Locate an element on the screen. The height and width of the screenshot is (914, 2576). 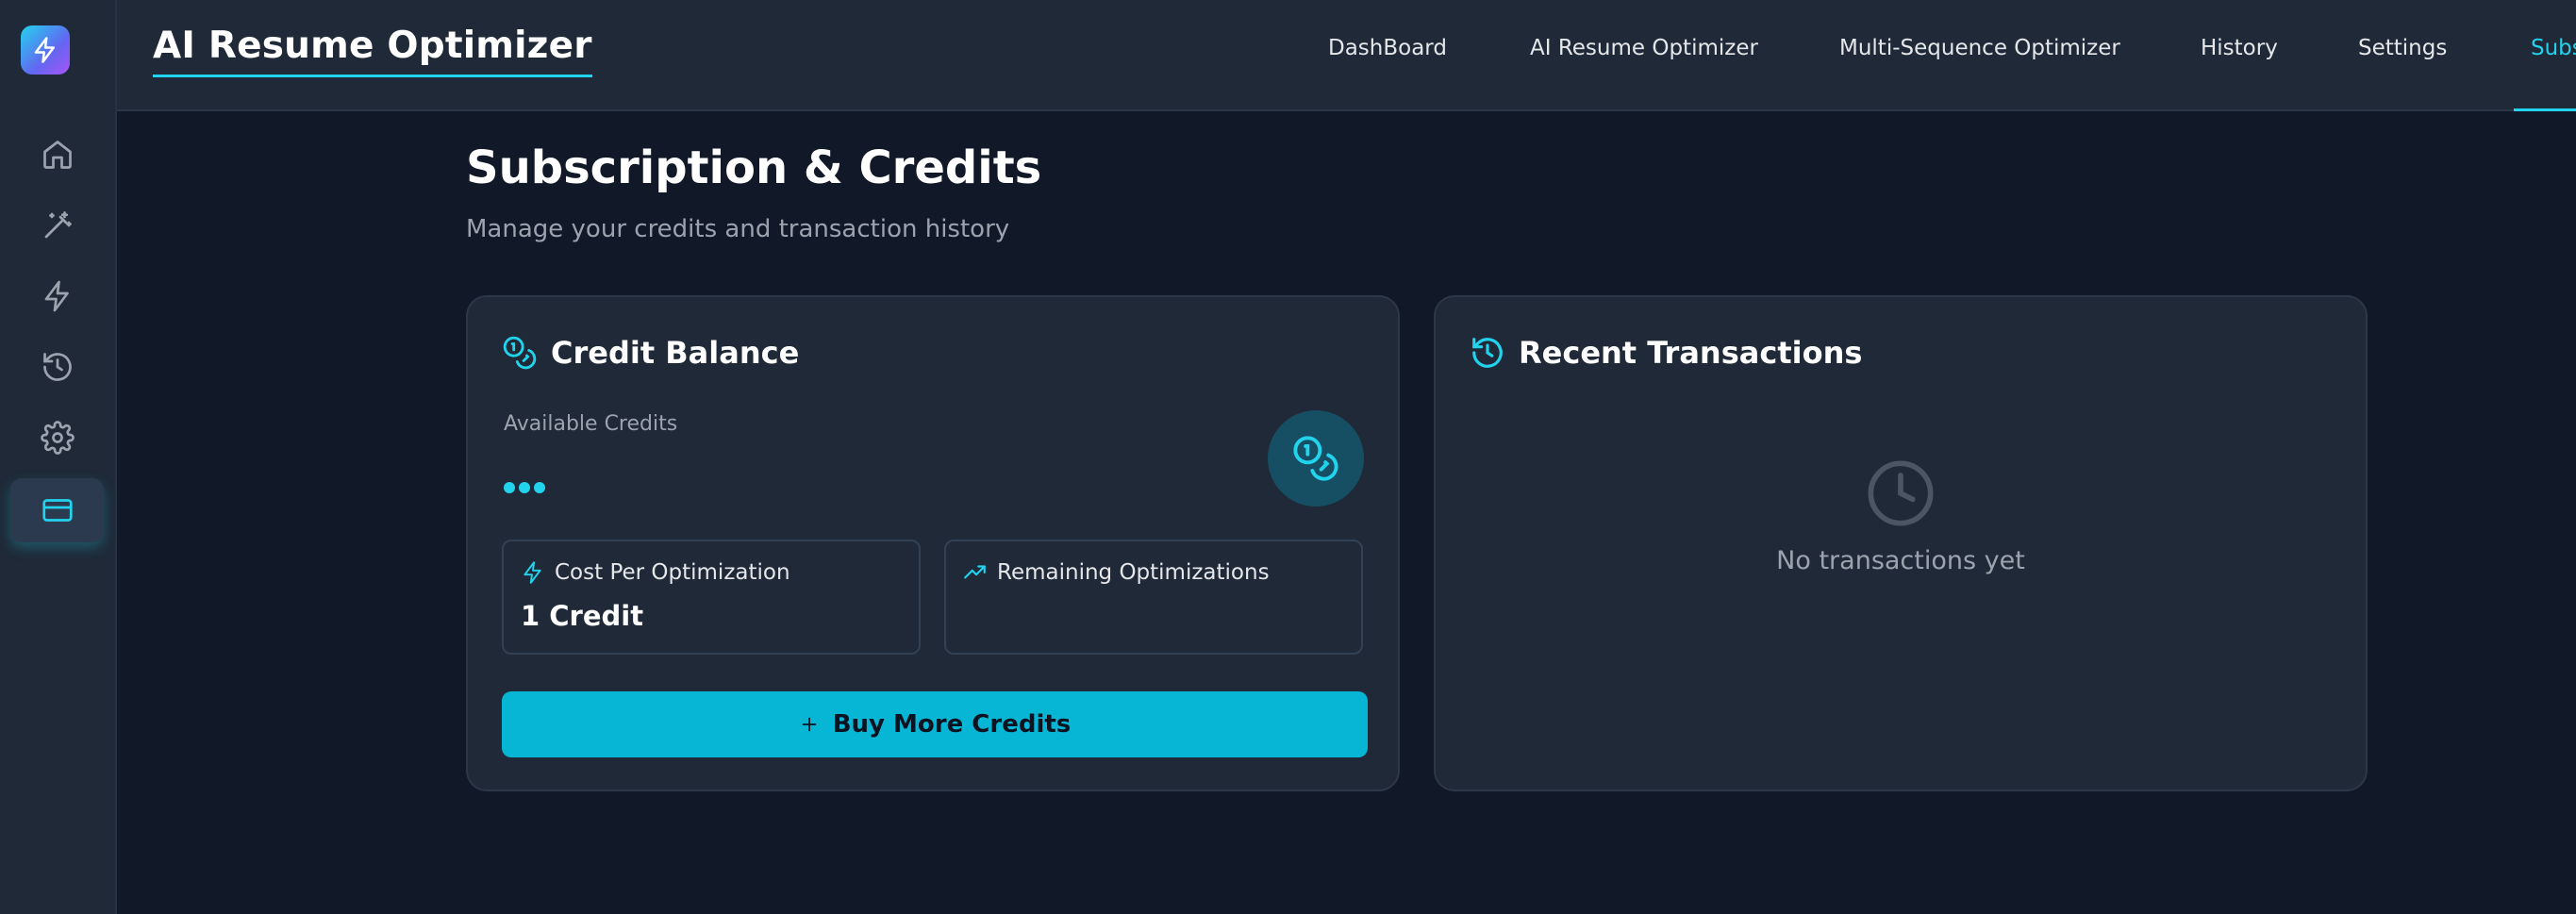
no-transactions-text: No transactions yet is located at coordinates (1901, 560).